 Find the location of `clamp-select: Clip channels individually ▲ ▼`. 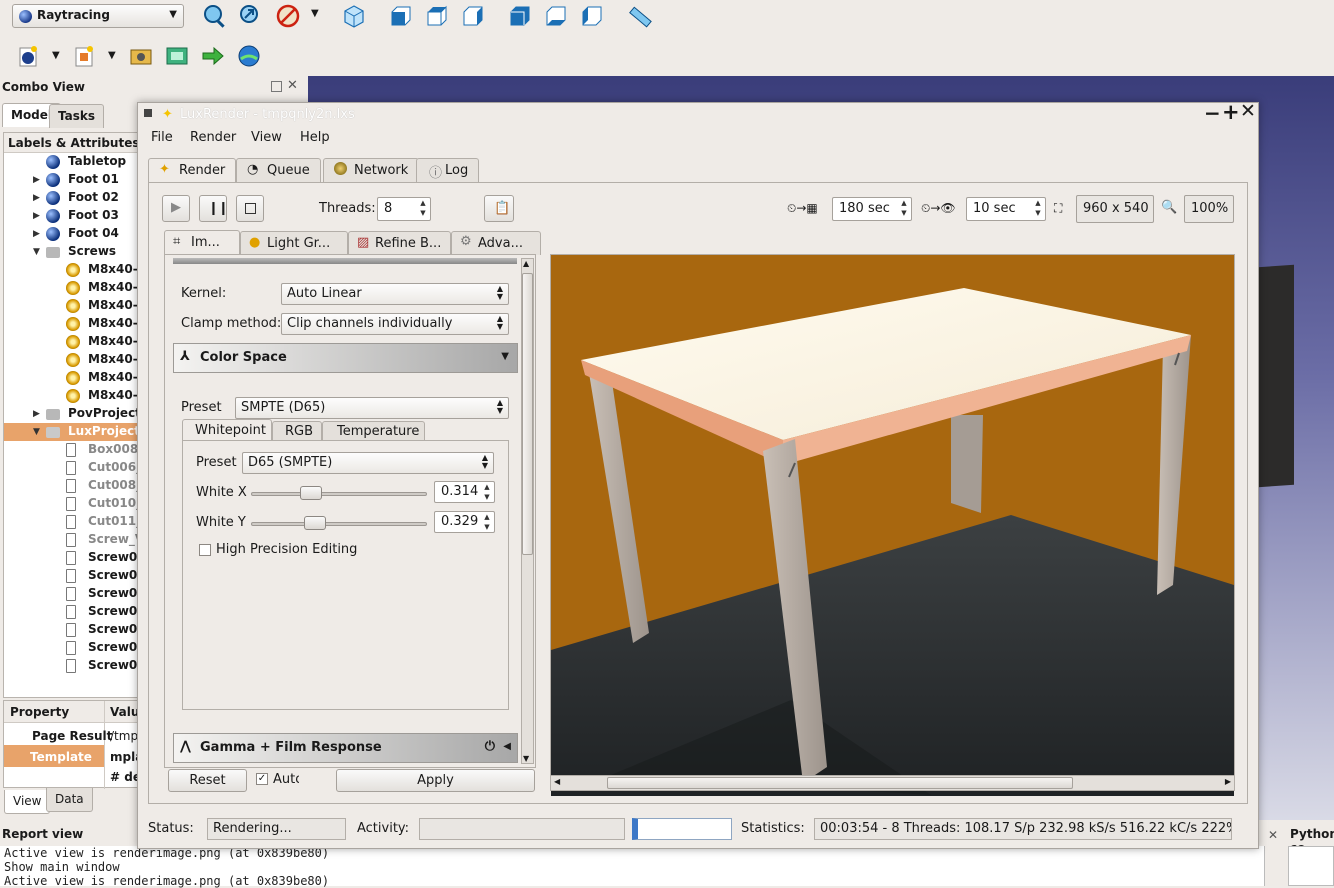

clamp-select: Clip channels individually ▲ ▼ is located at coordinates (395, 324).